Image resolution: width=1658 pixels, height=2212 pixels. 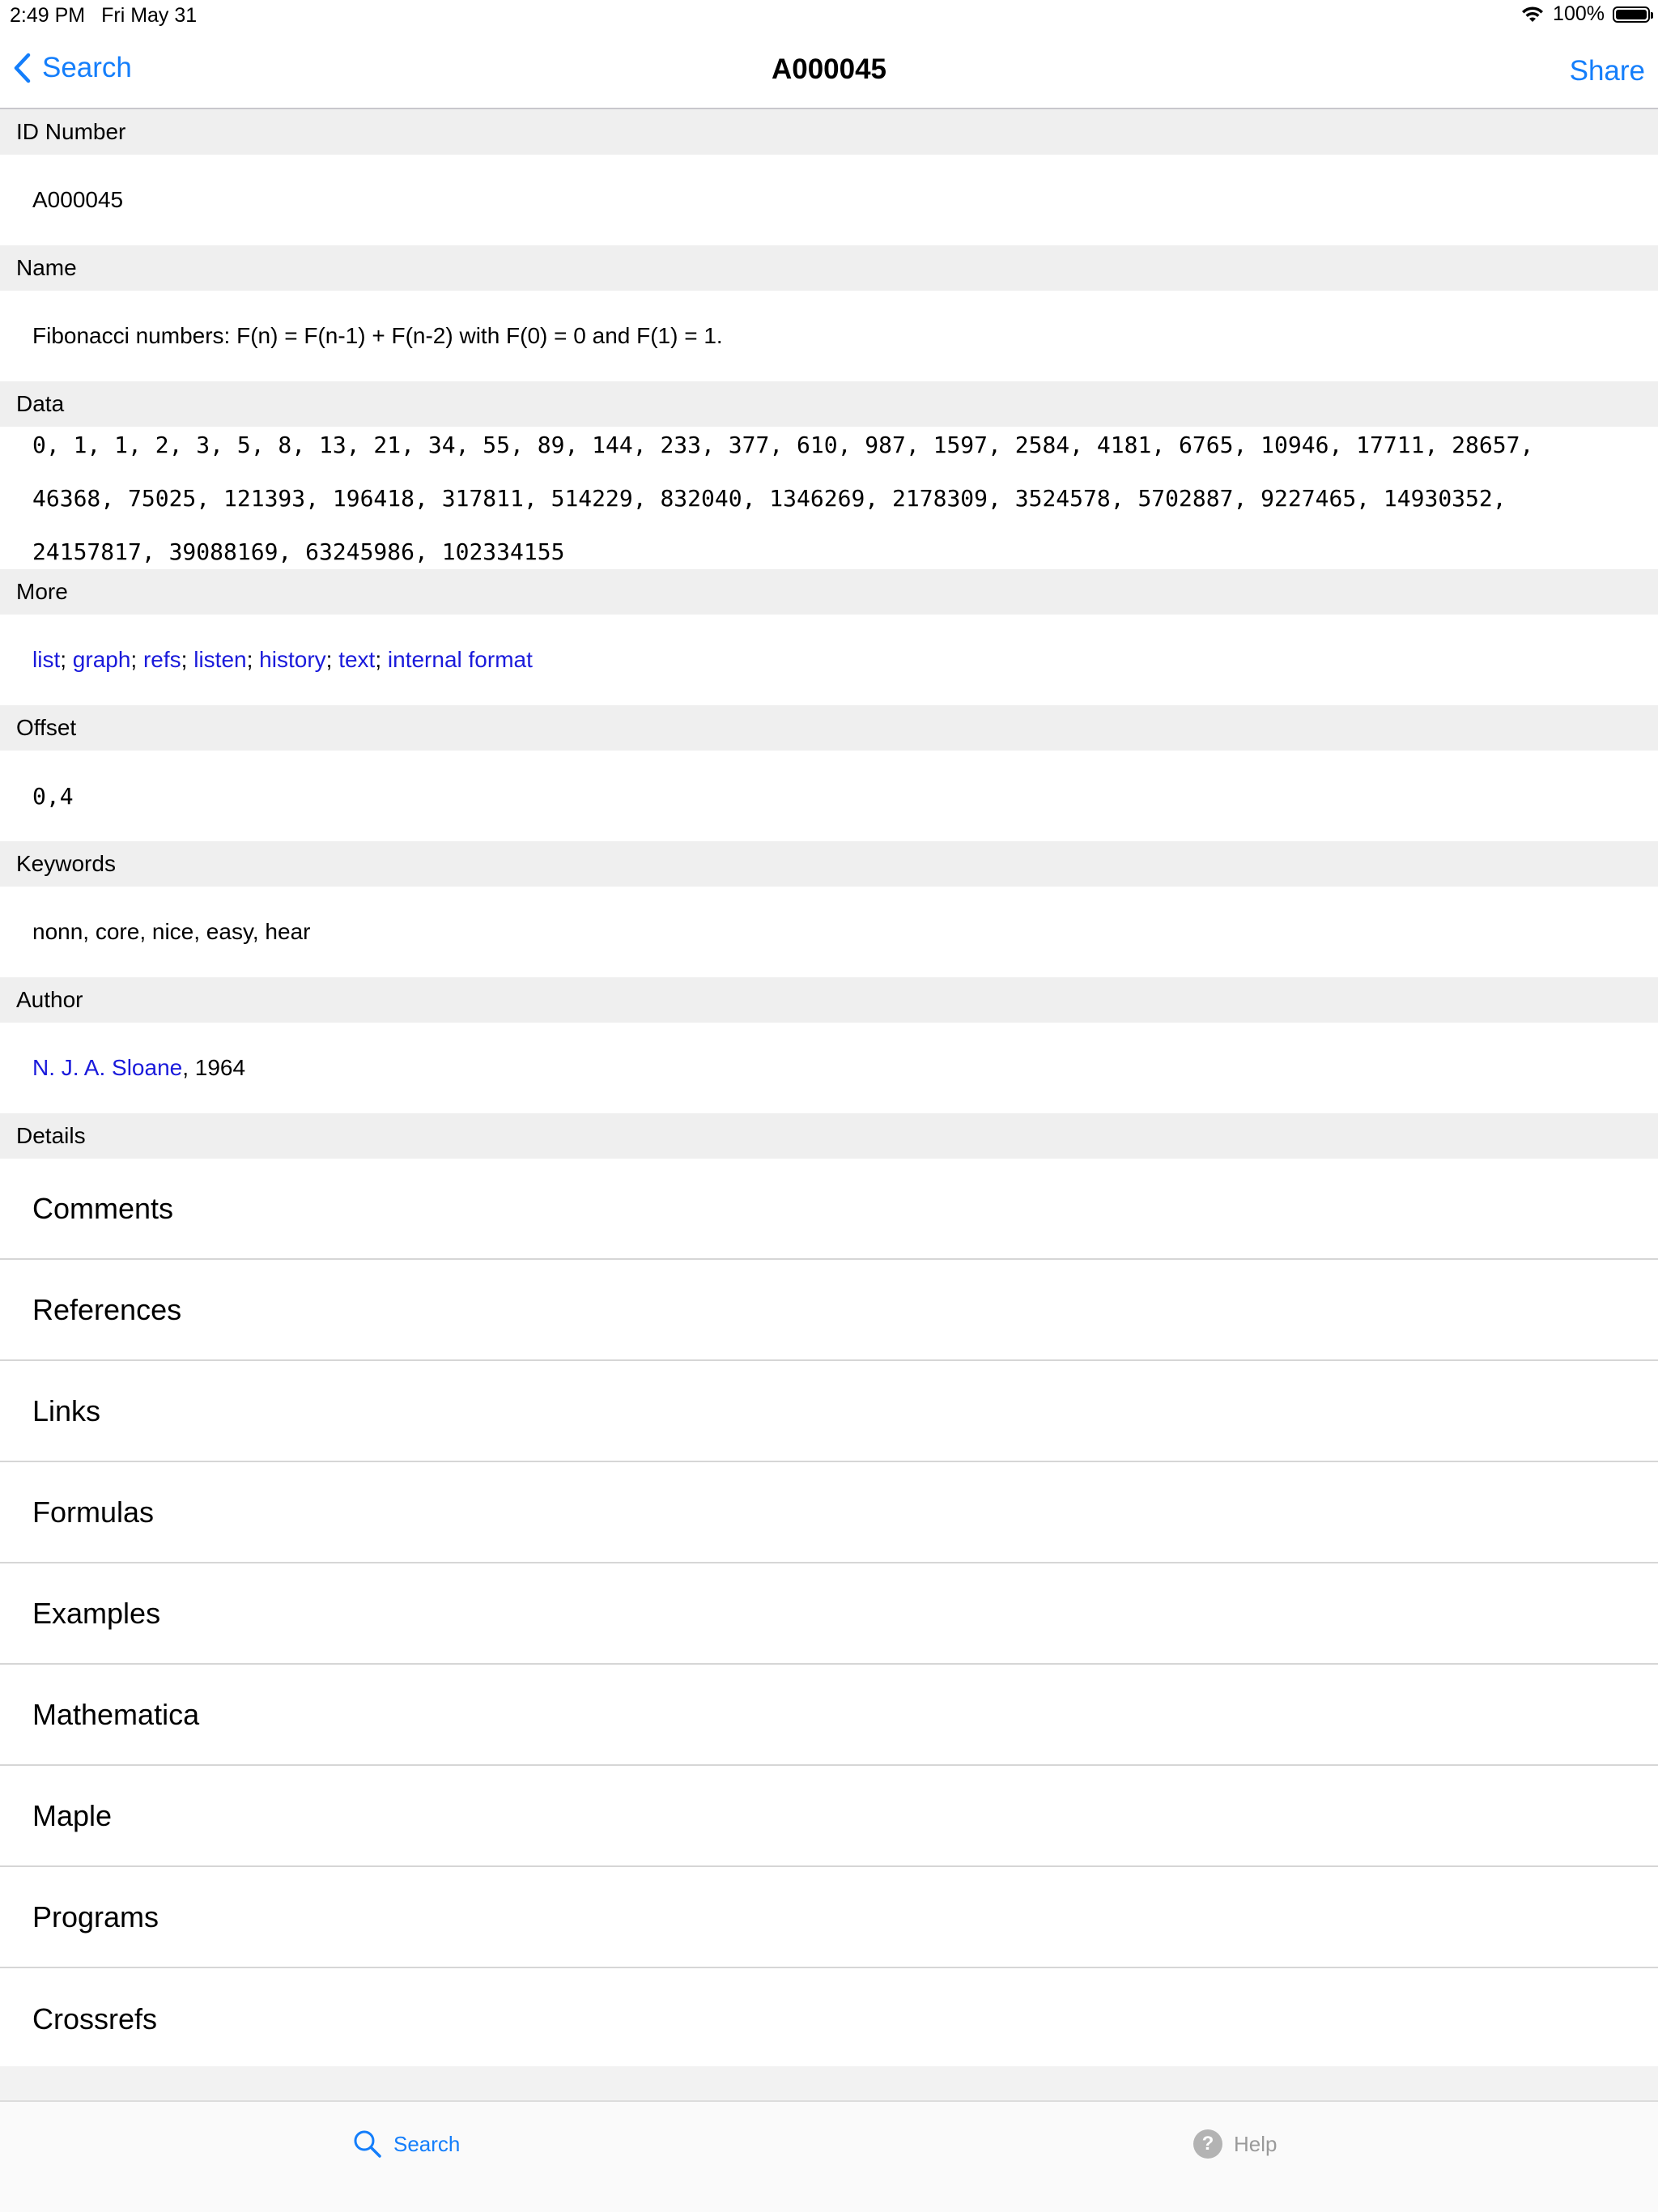 What do you see at coordinates (292, 660) in the screenshot?
I see `history-link: history` at bounding box center [292, 660].